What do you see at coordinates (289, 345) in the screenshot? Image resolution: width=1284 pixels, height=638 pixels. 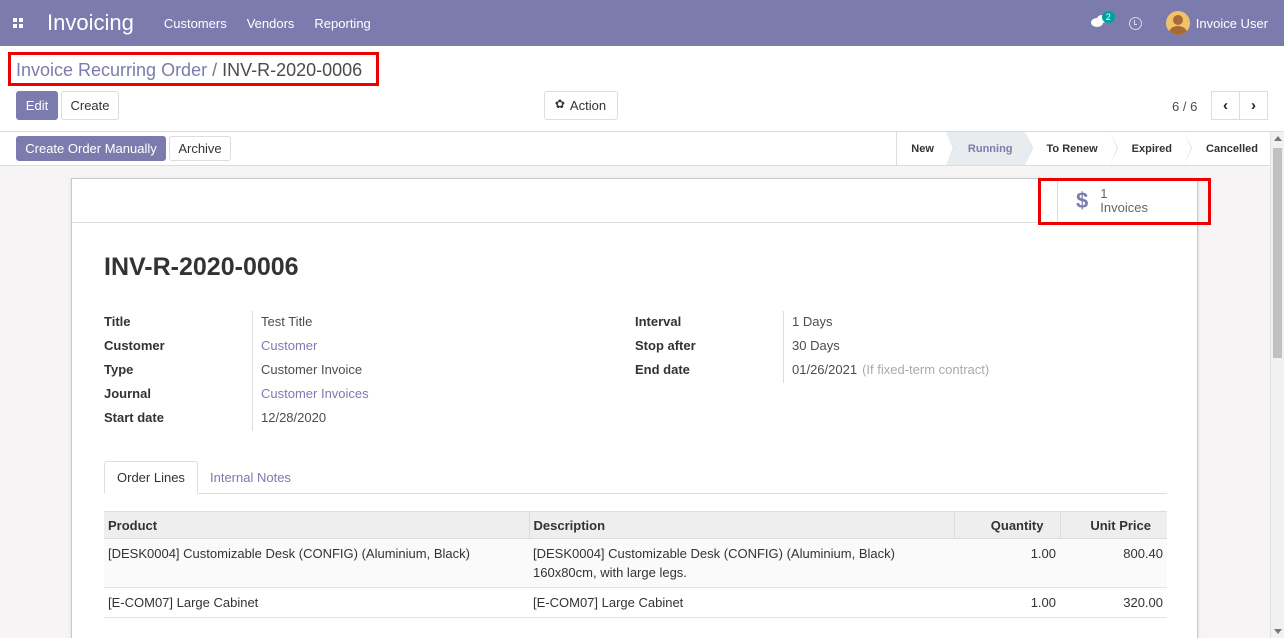 I see `customer-link: Customer` at bounding box center [289, 345].